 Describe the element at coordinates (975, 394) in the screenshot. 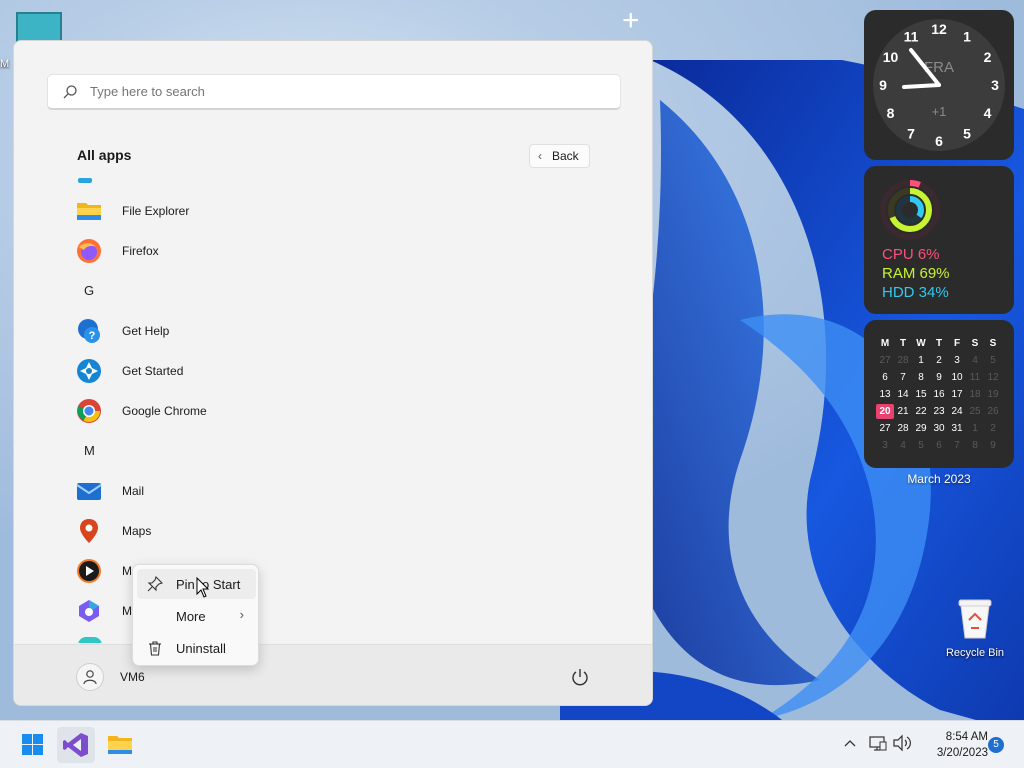

I see `calendar-day: 18` at that location.